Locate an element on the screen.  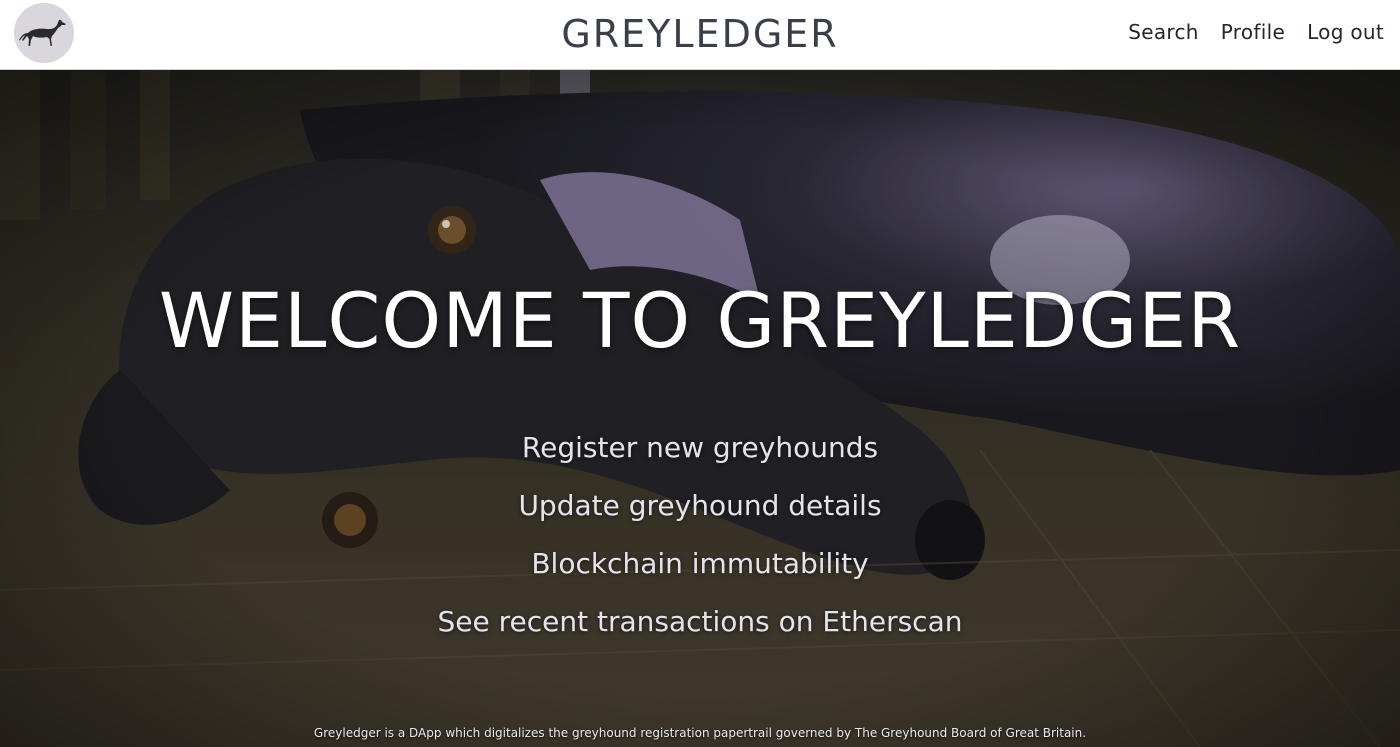
feature-immutability: Blockchain immutability is located at coordinates (700, 563).